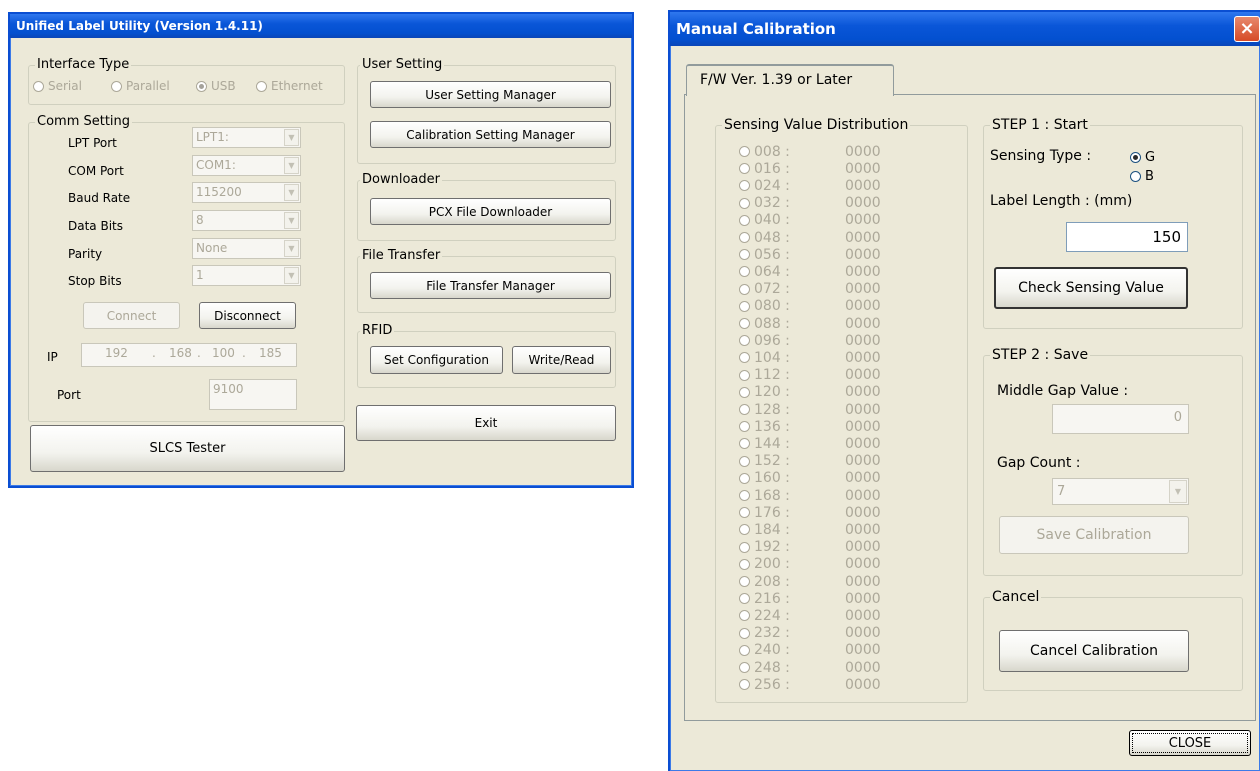 The height and width of the screenshot is (771, 1260). I want to click on ip-address-field: 192 . 168 . 100 . 185, so click(189, 355).